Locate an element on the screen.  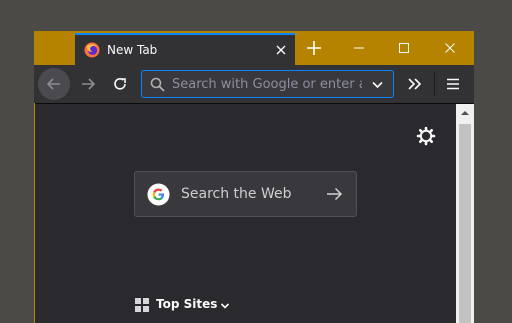
search-label: Search the Web is located at coordinates (236, 194).